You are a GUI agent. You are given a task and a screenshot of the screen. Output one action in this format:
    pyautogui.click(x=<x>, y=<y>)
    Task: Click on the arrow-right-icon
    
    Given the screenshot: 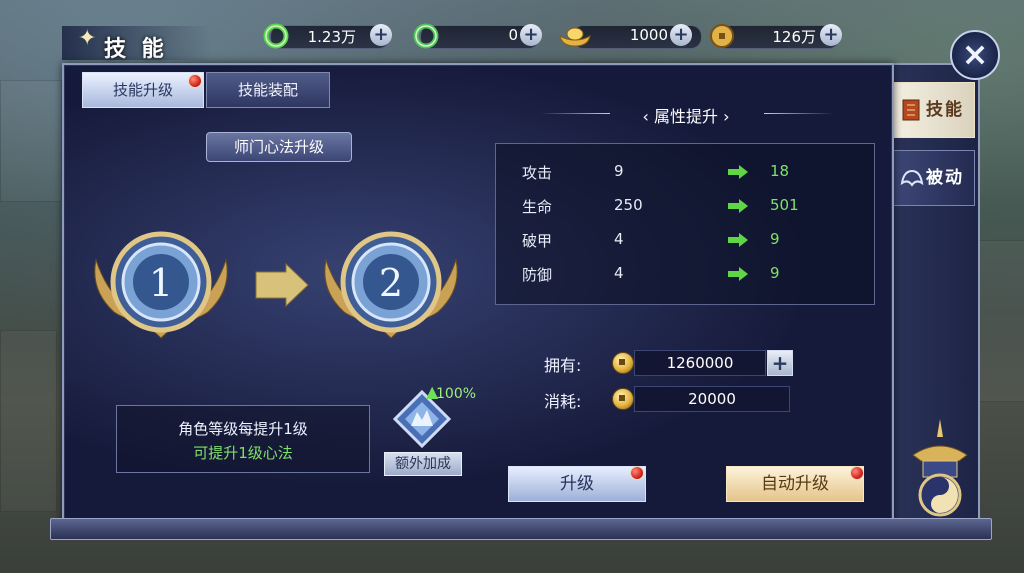 What is the action you would take?
    pyautogui.click(x=282, y=285)
    